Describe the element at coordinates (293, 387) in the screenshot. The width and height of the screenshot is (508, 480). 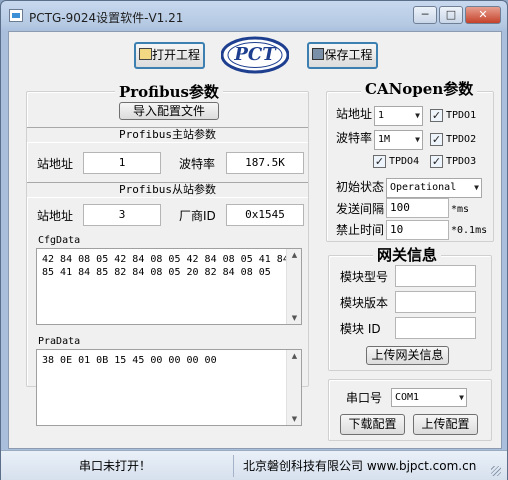
I see `pradata-scrollbar: ▲ ▼` at that location.